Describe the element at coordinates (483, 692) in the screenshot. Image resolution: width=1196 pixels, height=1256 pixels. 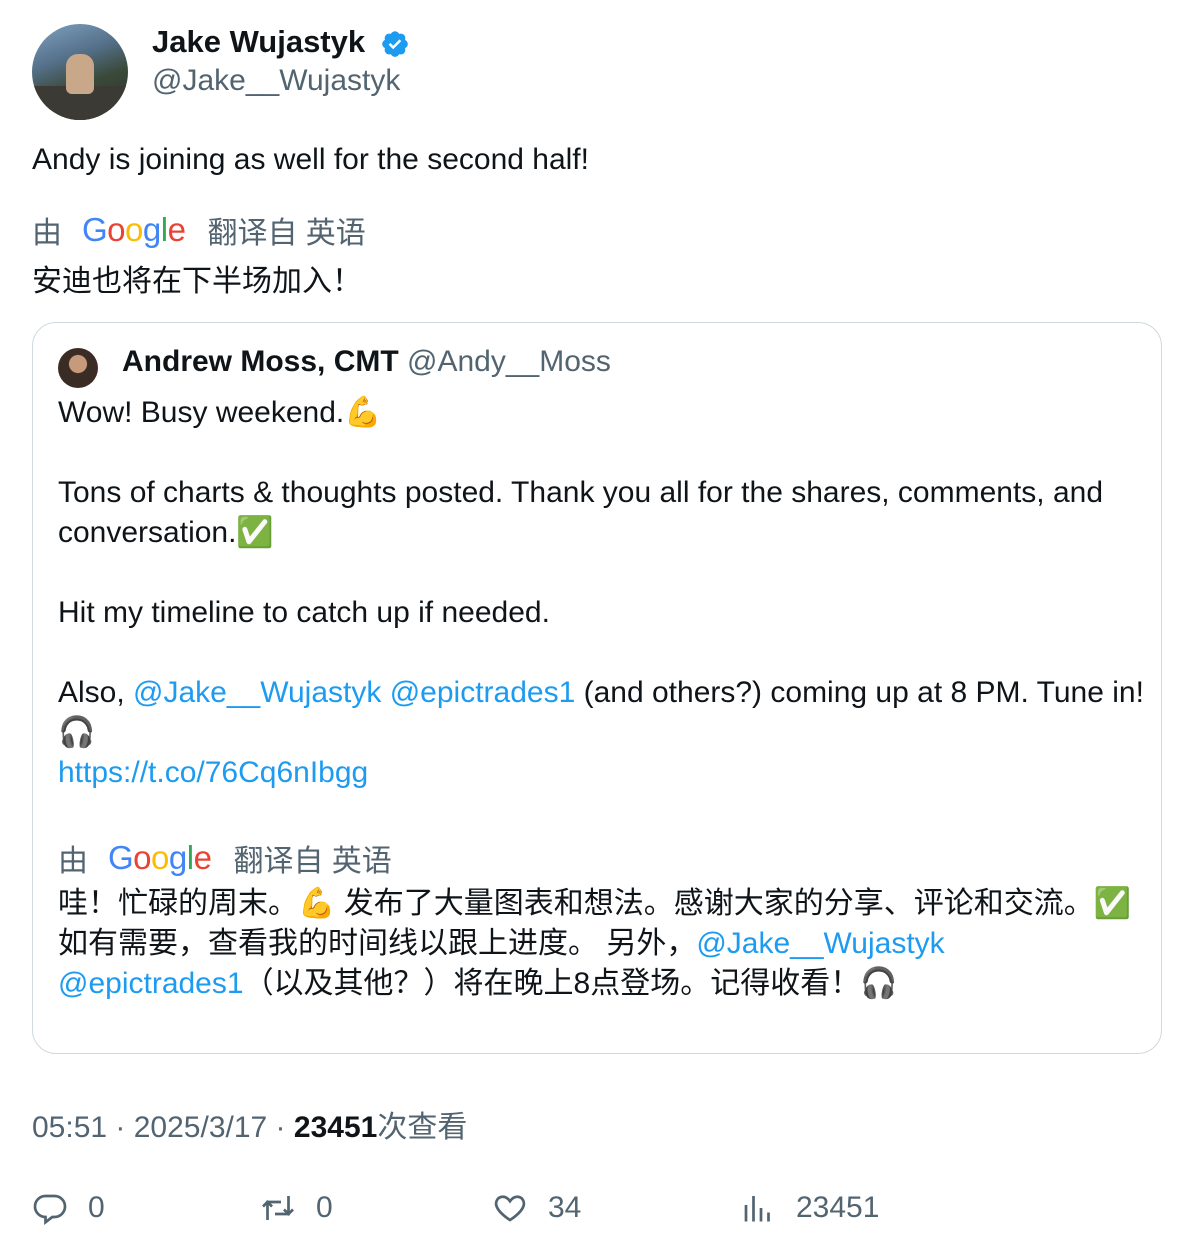
I see `mention-epictrades: @epictrades1` at that location.